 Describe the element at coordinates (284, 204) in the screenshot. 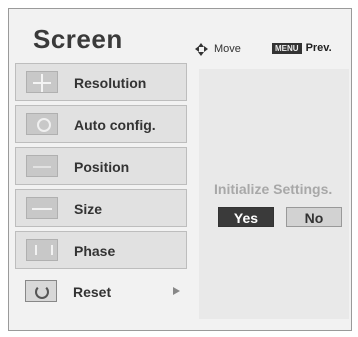

I see `initialize-dialog: Initialize Settings. Yes No` at that location.